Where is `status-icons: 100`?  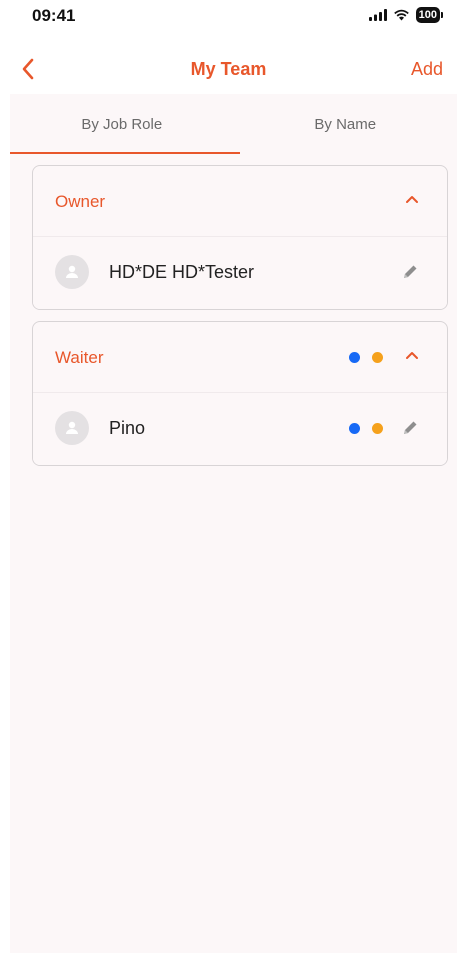 status-icons: 100 is located at coordinates (405, 15).